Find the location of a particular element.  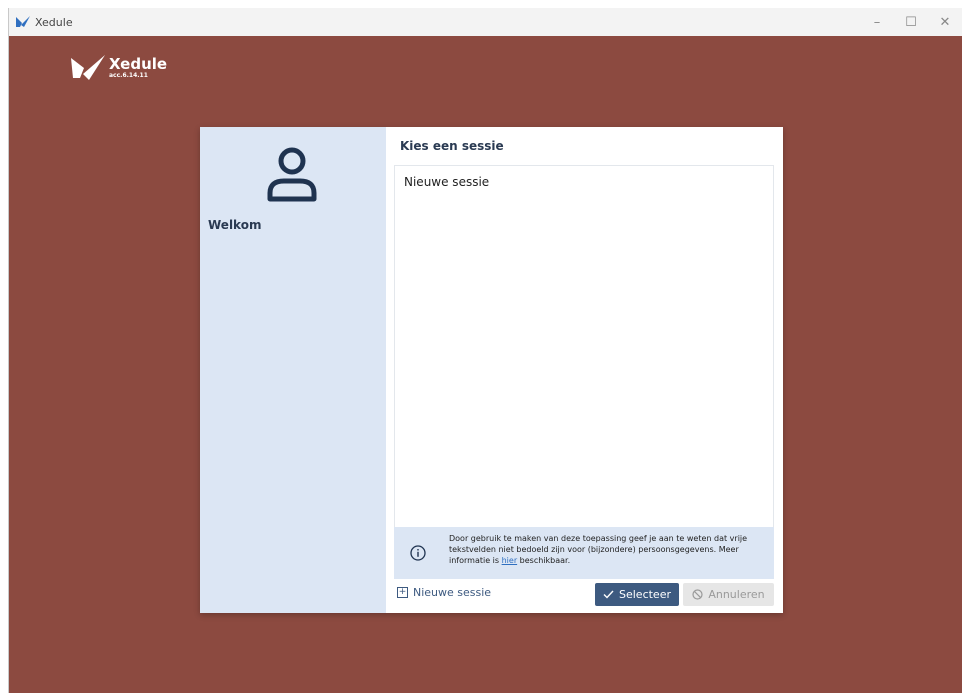

cancel-label: Annuleren is located at coordinates (736, 594).